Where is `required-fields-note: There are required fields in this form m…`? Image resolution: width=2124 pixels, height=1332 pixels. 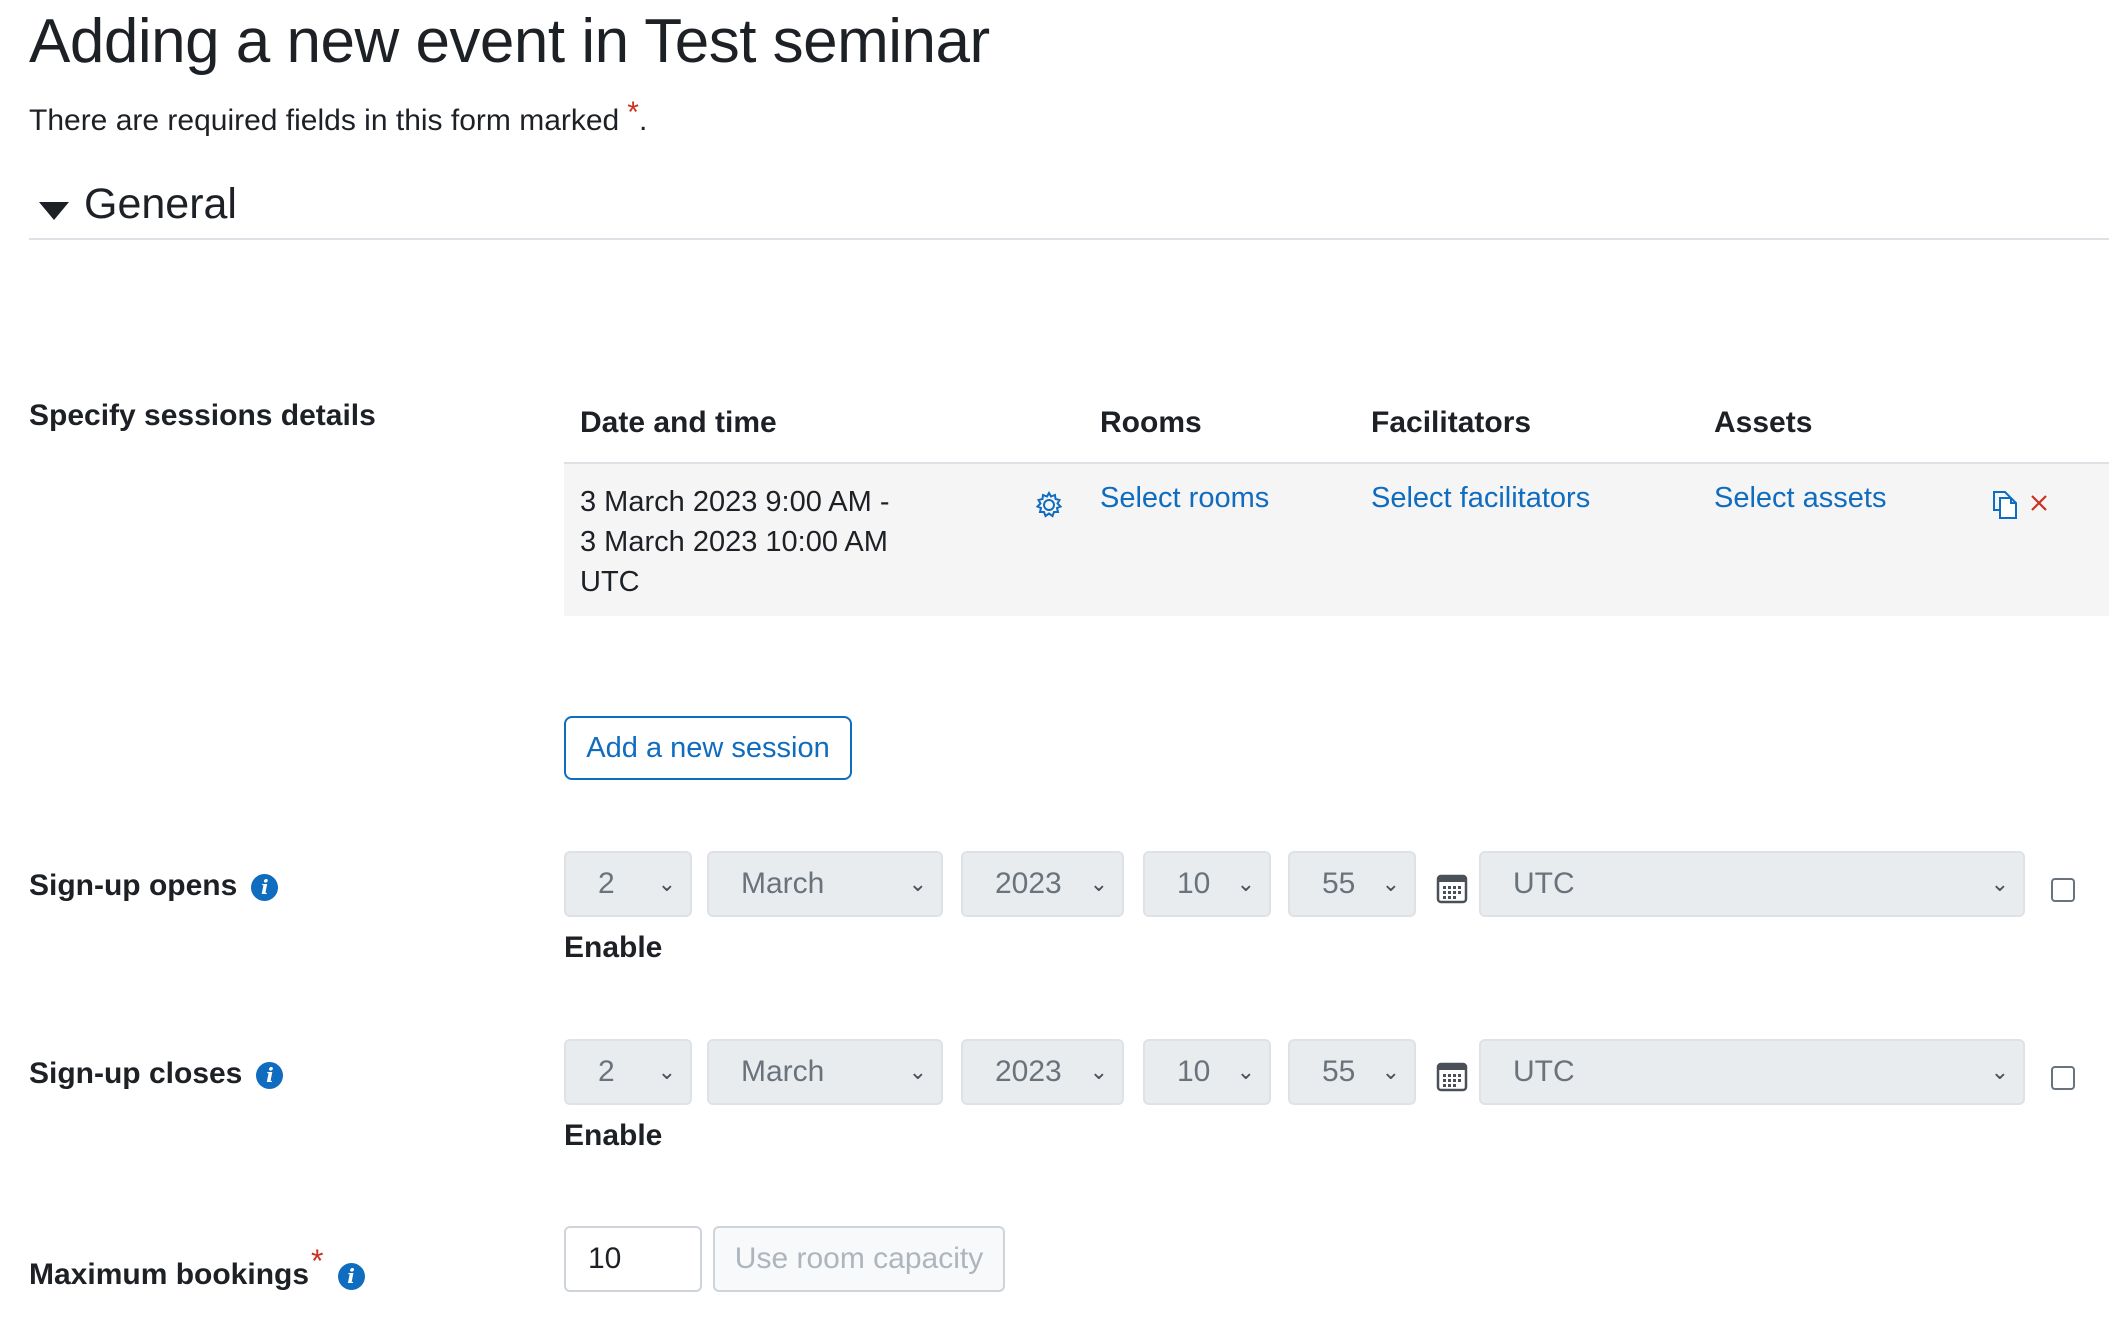 required-fields-note: There are required fields in this form m… is located at coordinates (338, 117).